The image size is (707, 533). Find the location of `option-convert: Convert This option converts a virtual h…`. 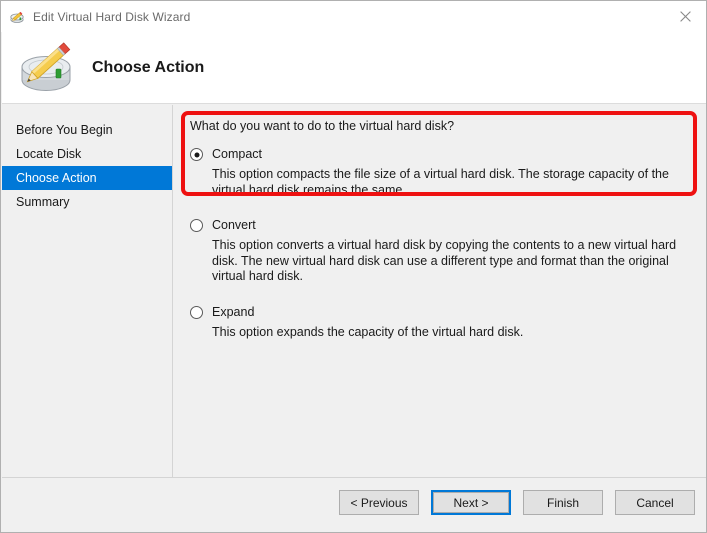

option-convert: Convert This option converts a virtual h… is located at coordinates (440, 251).